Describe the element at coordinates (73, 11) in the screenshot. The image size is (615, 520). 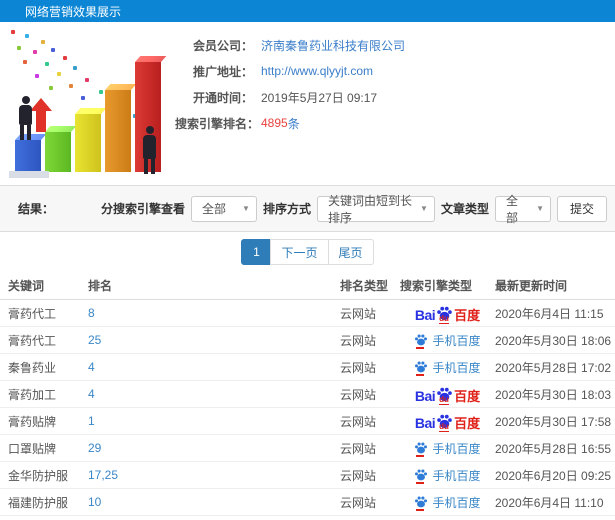
I see `page-title: 网络营销效果展示` at that location.